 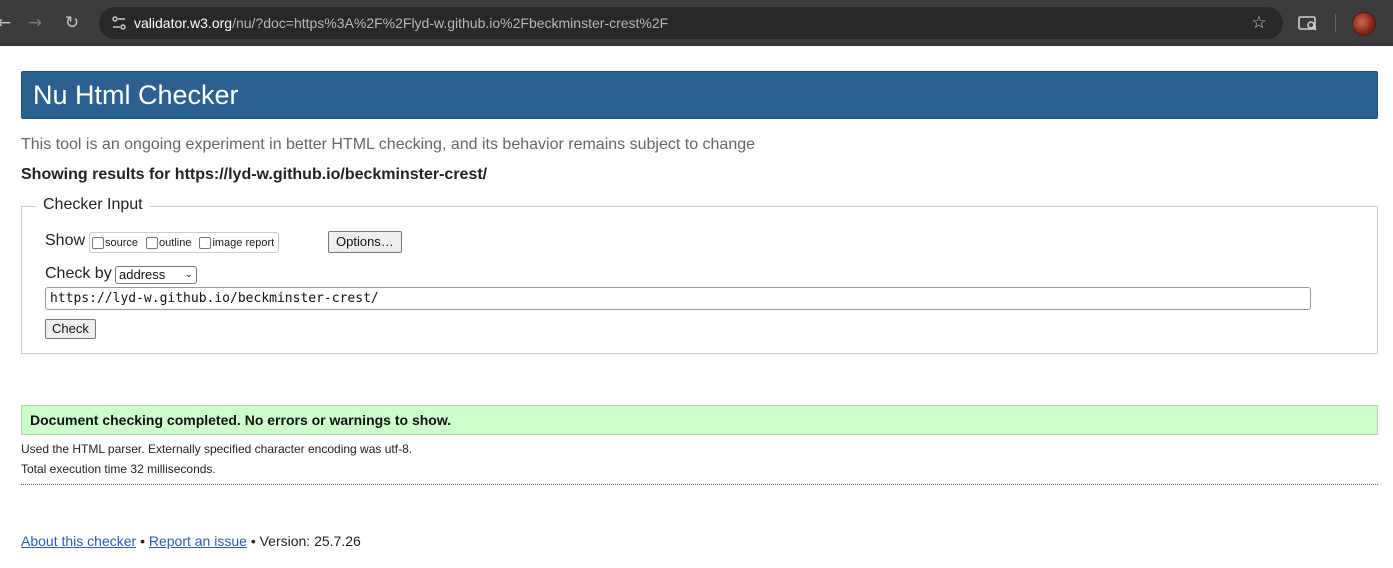 I want to click on back-arrow-icon: ←, so click(x=8, y=23).